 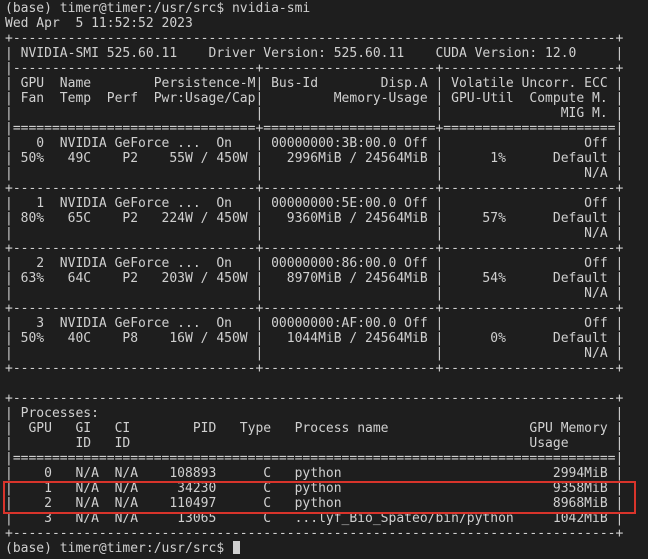 What do you see at coordinates (314, 8) in the screenshot?
I see `terminal-line: (base) timer@timer:/usr/src$ nvidia-smi` at bounding box center [314, 8].